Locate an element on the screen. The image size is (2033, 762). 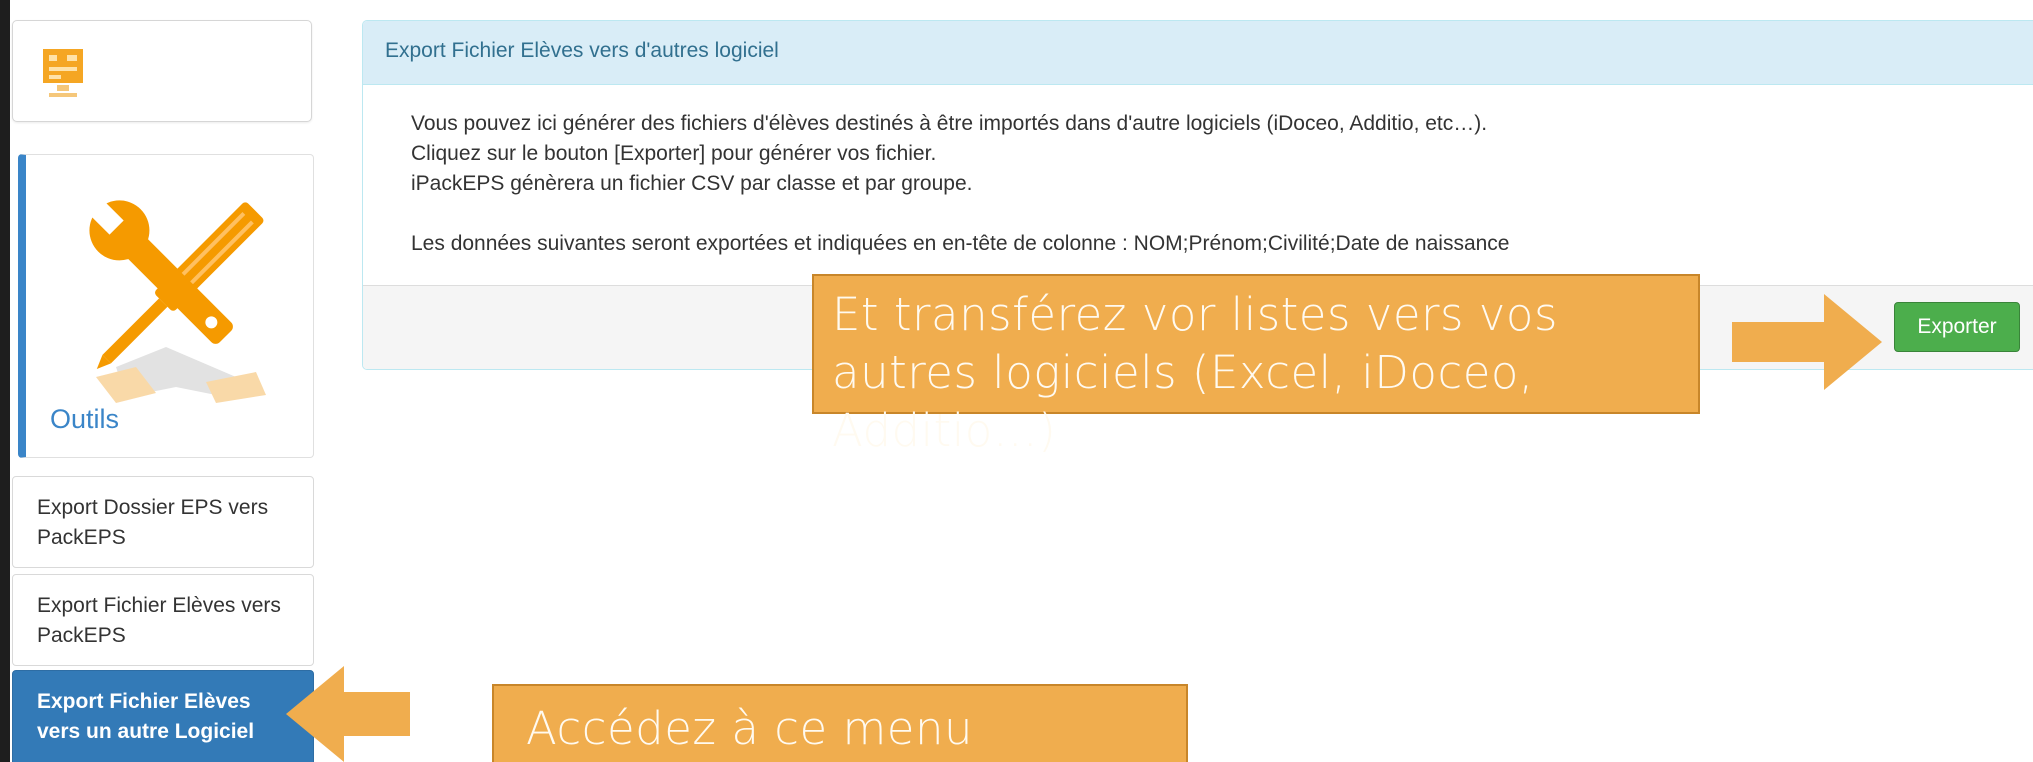
sidebar-item-label: Export Fichier Elèves vers PackEPS is located at coordinates (159, 620).